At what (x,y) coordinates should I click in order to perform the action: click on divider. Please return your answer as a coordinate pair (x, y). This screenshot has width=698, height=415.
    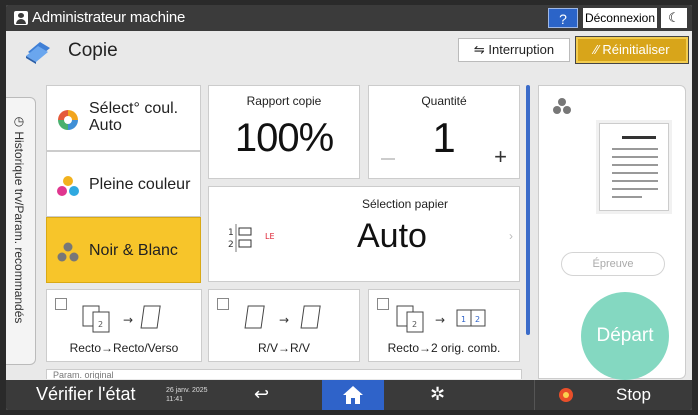
    Looking at the image, I should click on (534, 395).